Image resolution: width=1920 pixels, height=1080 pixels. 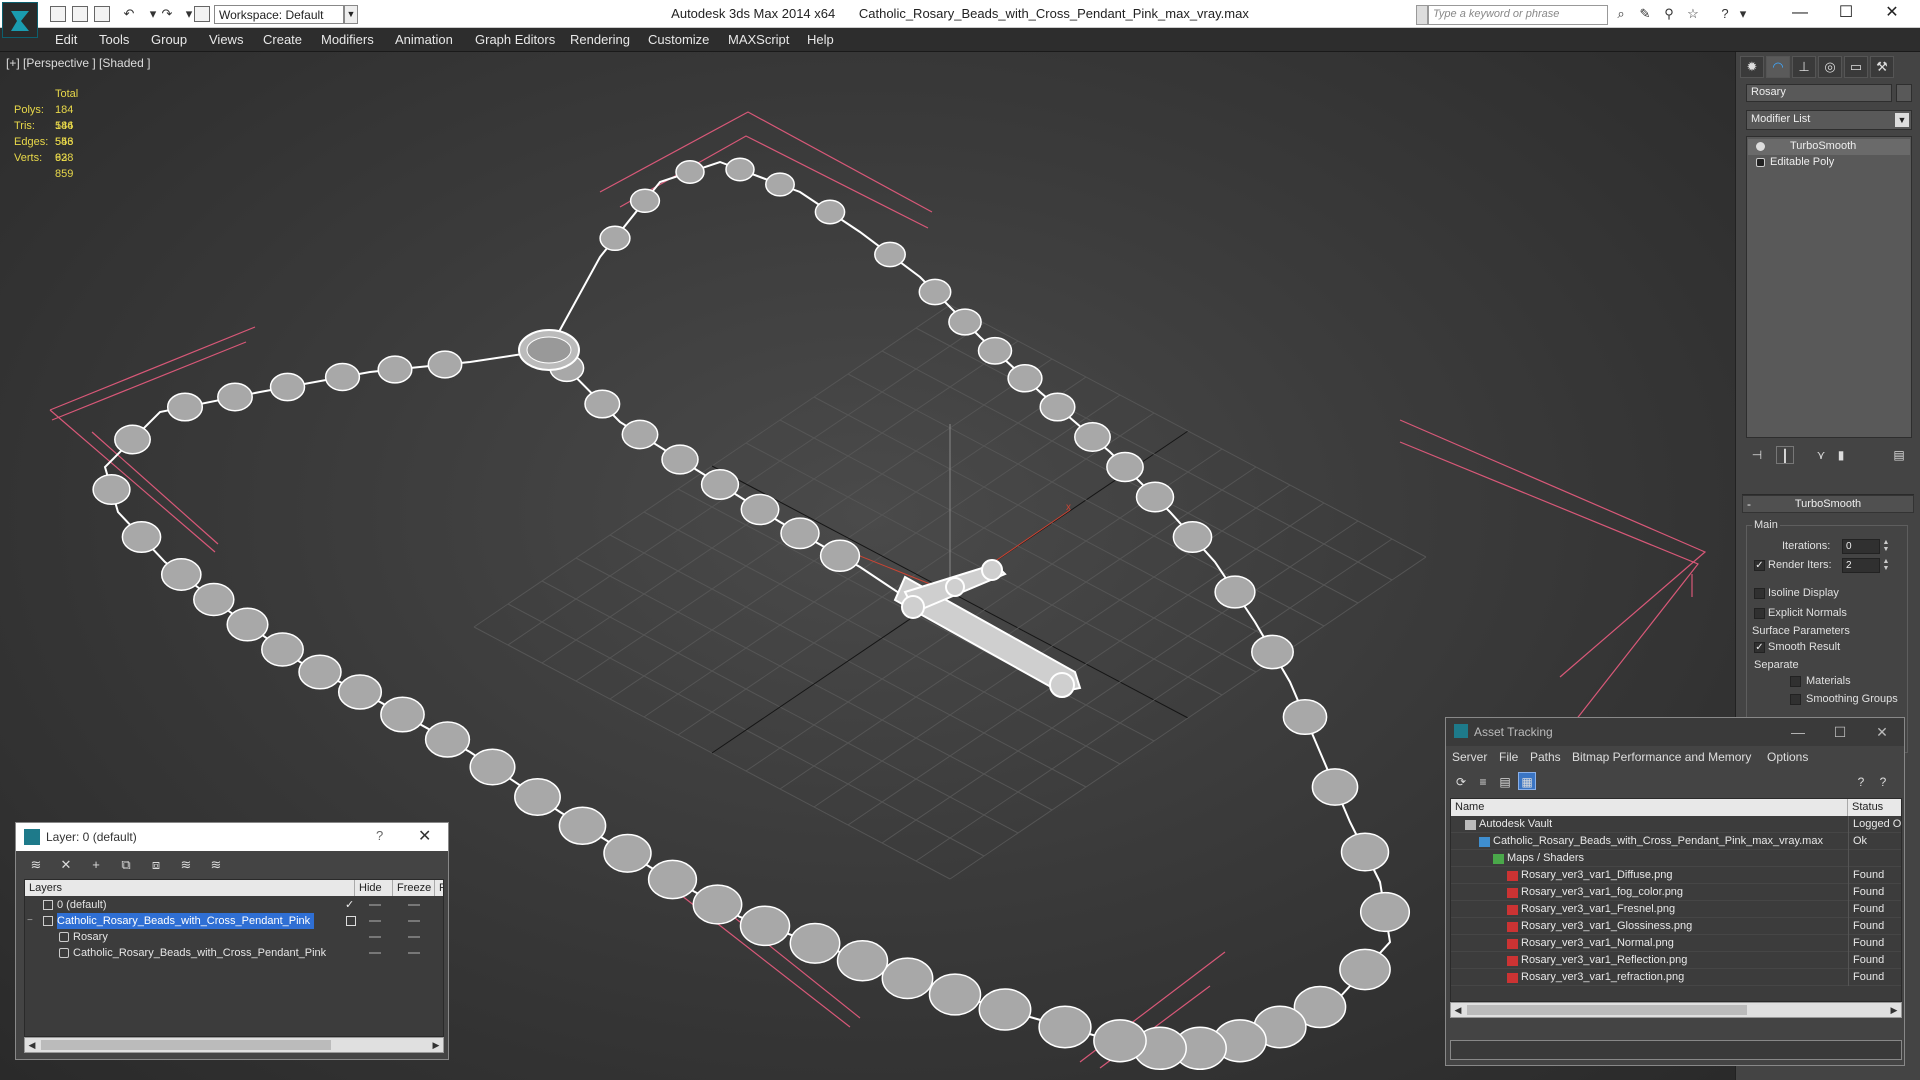 What do you see at coordinates (439, 888) in the screenshot?
I see `column-header-render: R` at bounding box center [439, 888].